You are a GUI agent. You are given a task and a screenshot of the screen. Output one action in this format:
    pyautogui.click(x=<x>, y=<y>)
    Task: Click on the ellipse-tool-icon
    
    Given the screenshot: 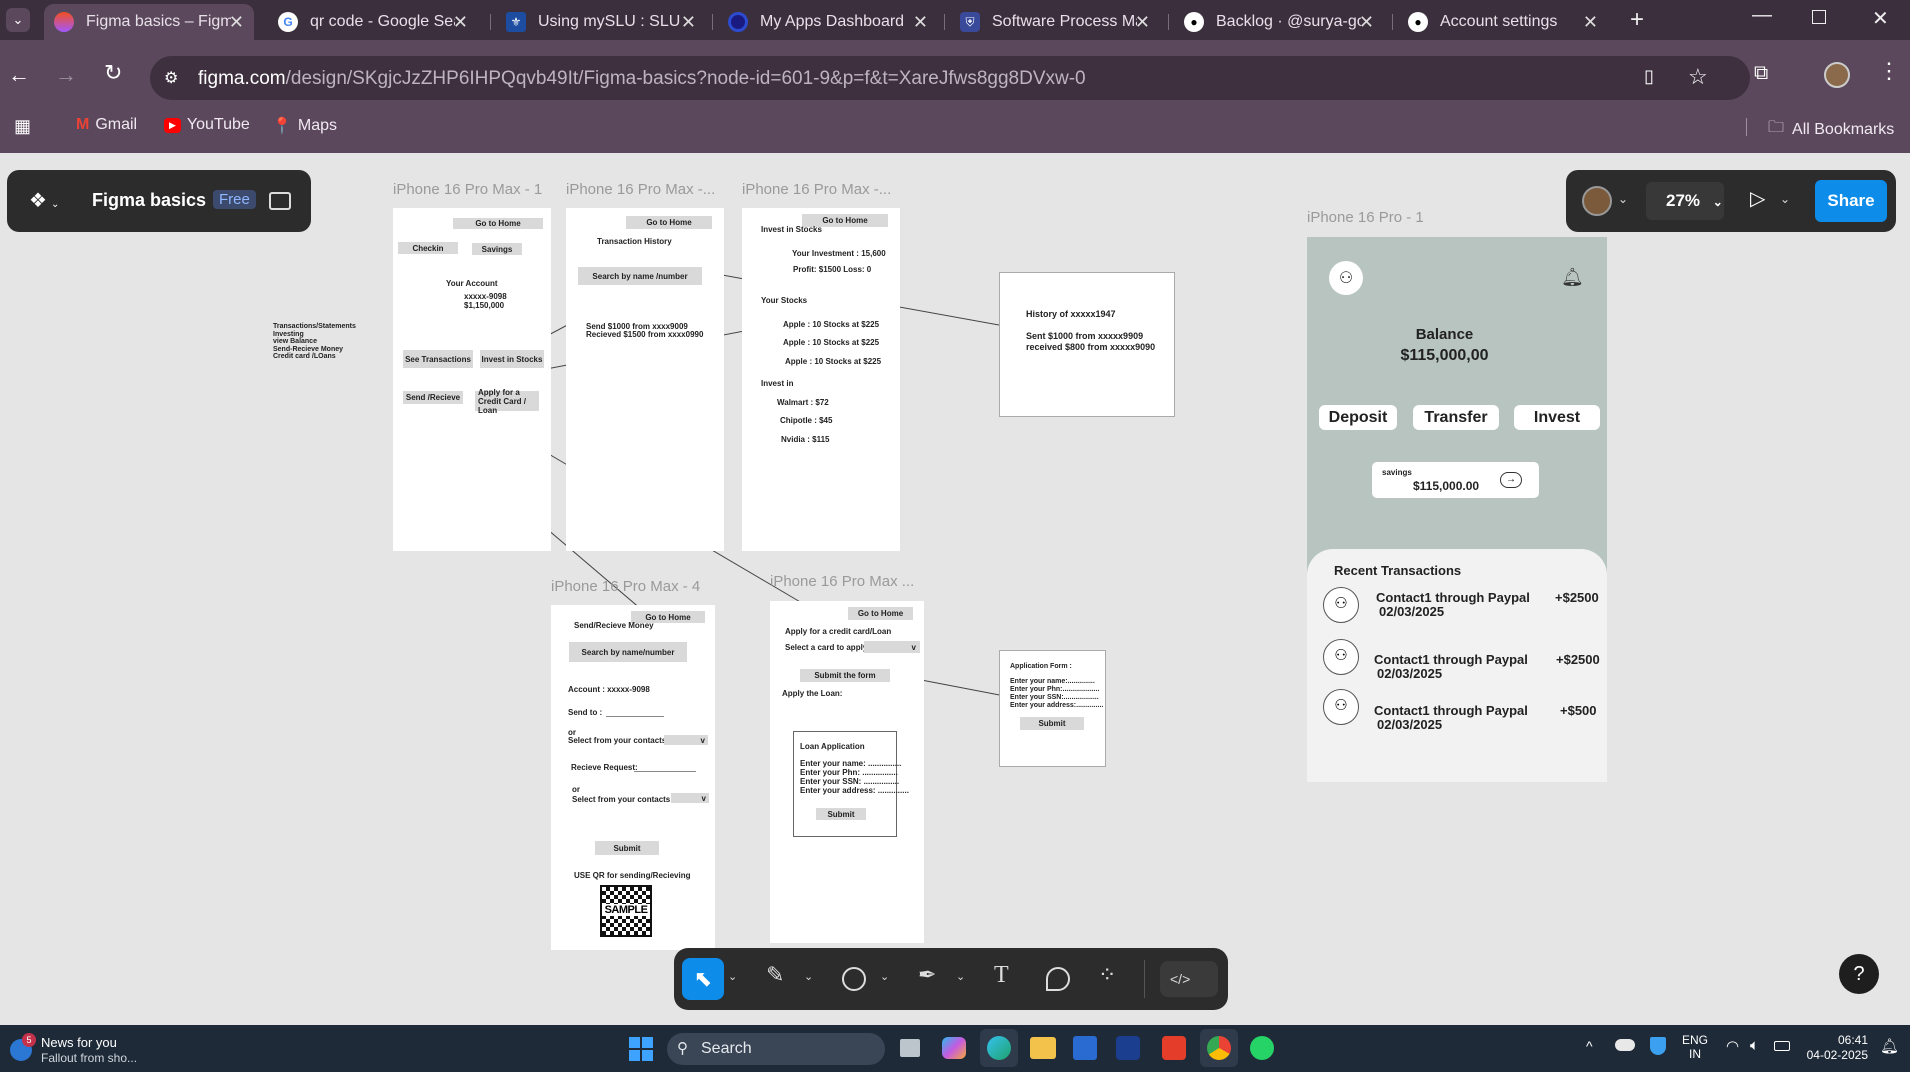 What is the action you would take?
    pyautogui.click(x=854, y=979)
    